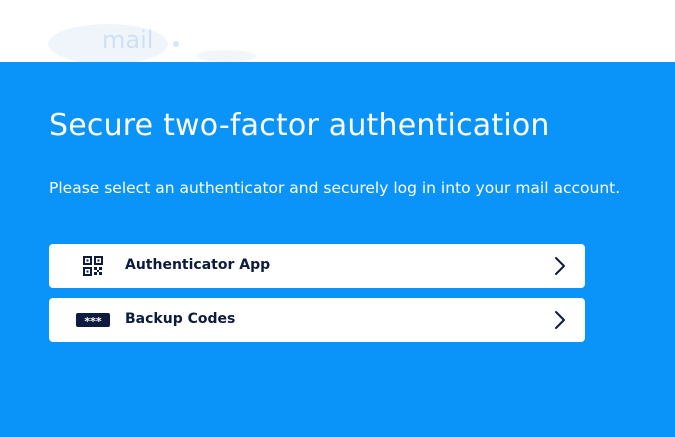  Describe the element at coordinates (317, 320) in the screenshot. I see `backup-codes-option: *** Backup Codes` at that location.